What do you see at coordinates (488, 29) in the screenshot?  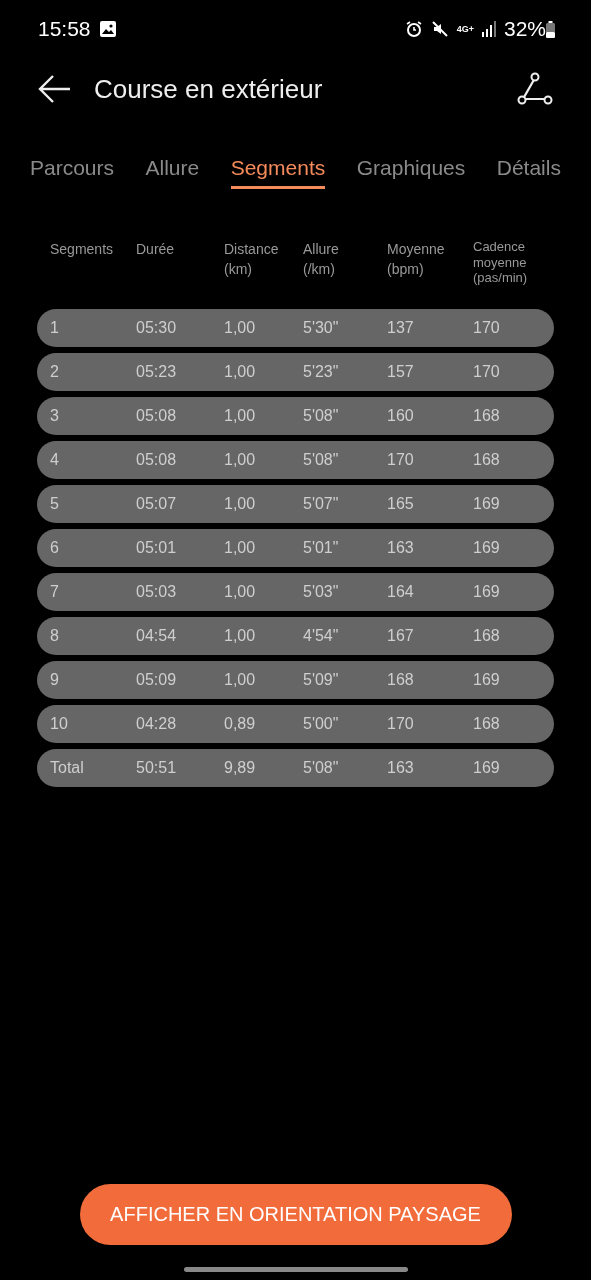 I see `signal-icon` at bounding box center [488, 29].